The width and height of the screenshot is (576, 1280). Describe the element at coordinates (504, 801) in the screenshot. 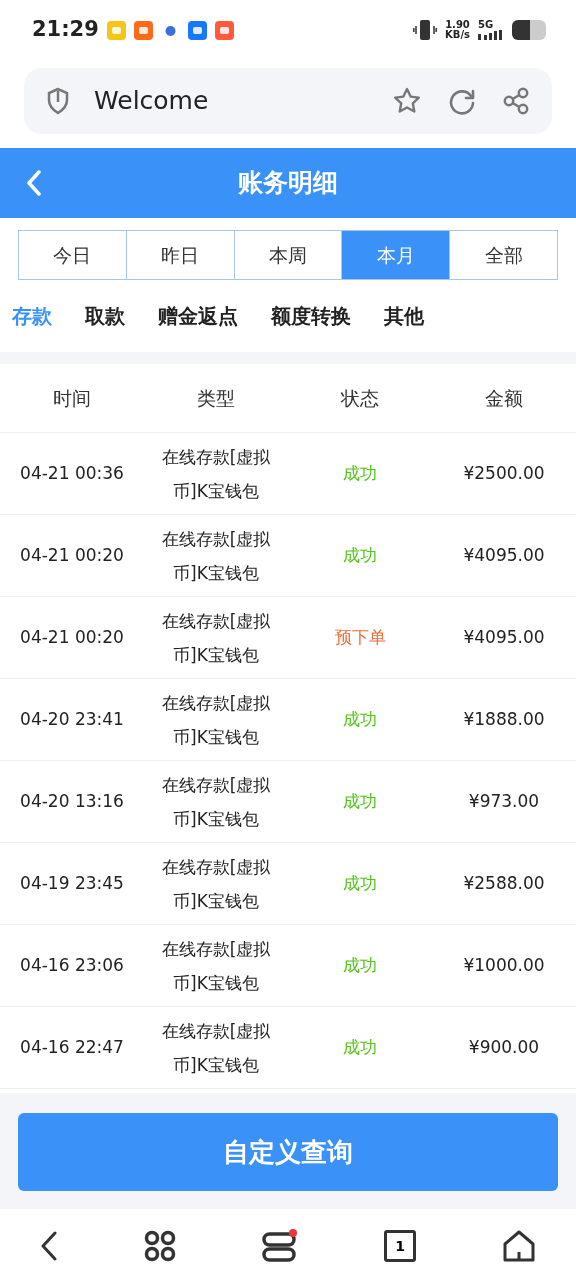

I see `table-cell-text: ¥973.00` at that location.